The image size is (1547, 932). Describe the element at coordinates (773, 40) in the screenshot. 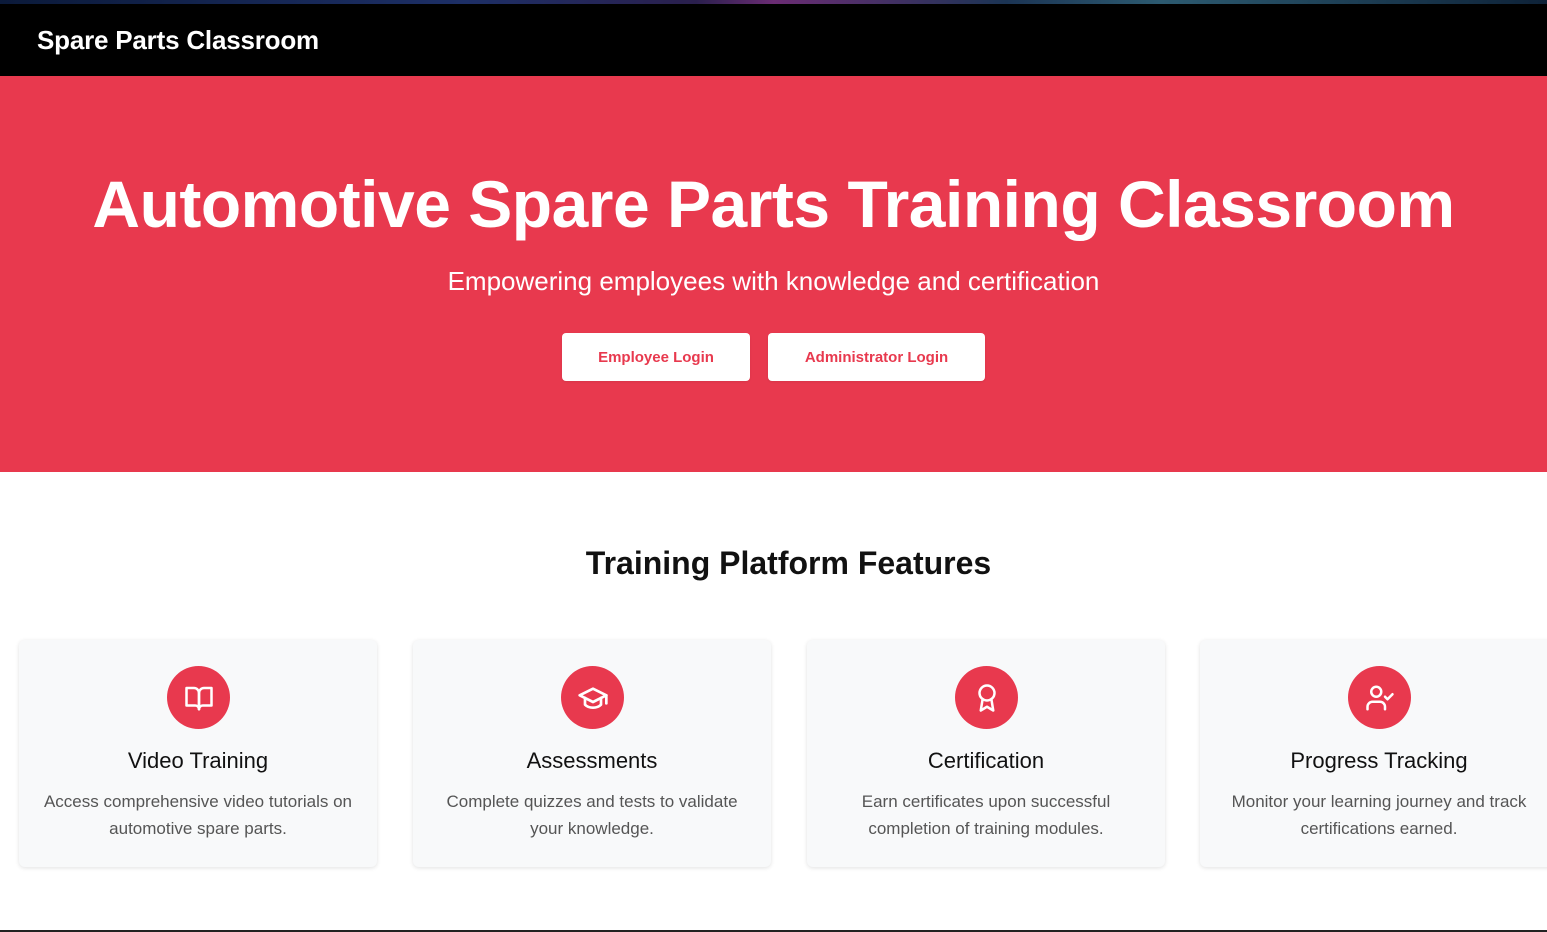

I see `navbar: Spare Parts Classroom` at that location.